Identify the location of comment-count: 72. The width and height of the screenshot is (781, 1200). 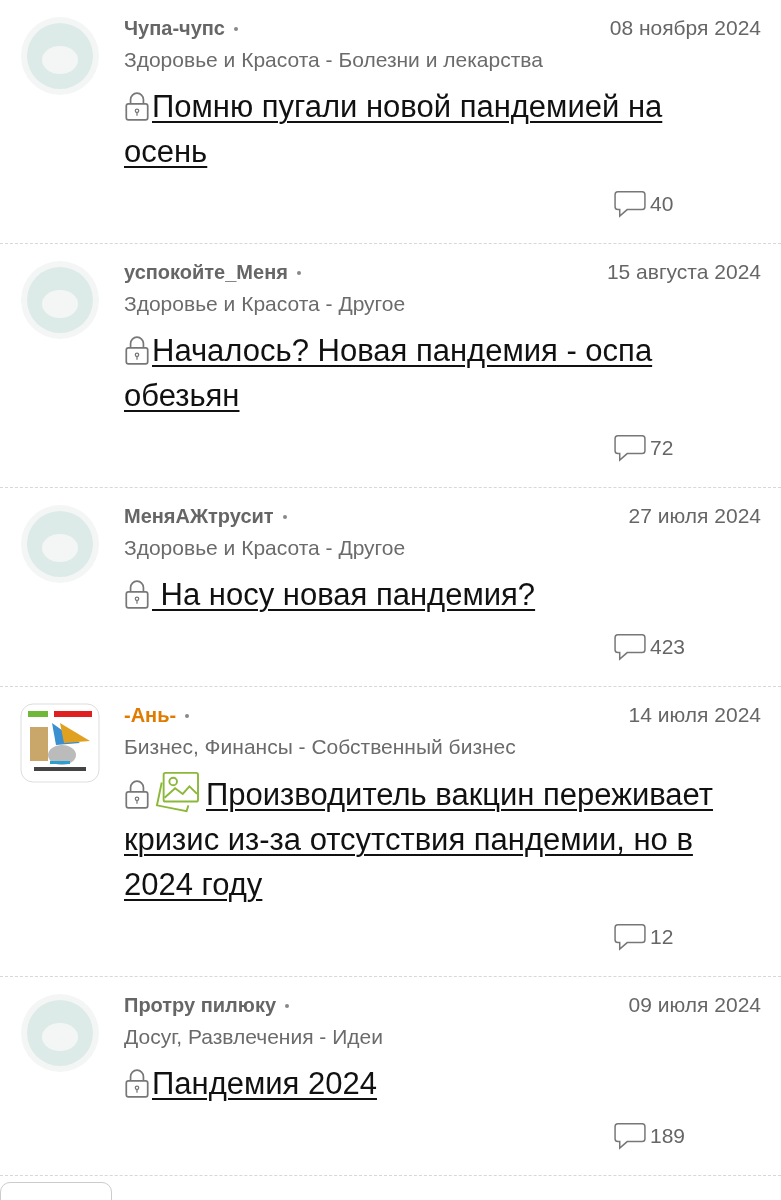
(668, 448).